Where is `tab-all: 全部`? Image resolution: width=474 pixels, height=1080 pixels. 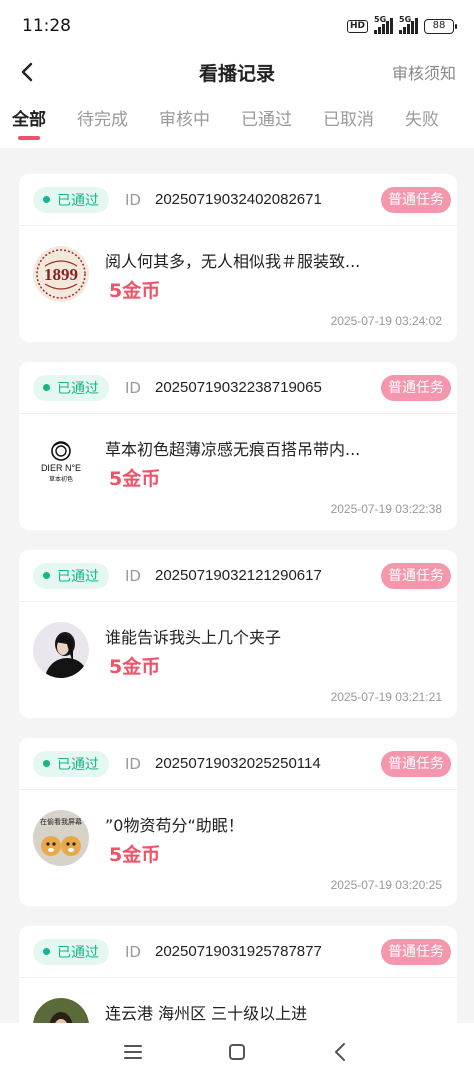 tab-all: 全部 is located at coordinates (29, 120).